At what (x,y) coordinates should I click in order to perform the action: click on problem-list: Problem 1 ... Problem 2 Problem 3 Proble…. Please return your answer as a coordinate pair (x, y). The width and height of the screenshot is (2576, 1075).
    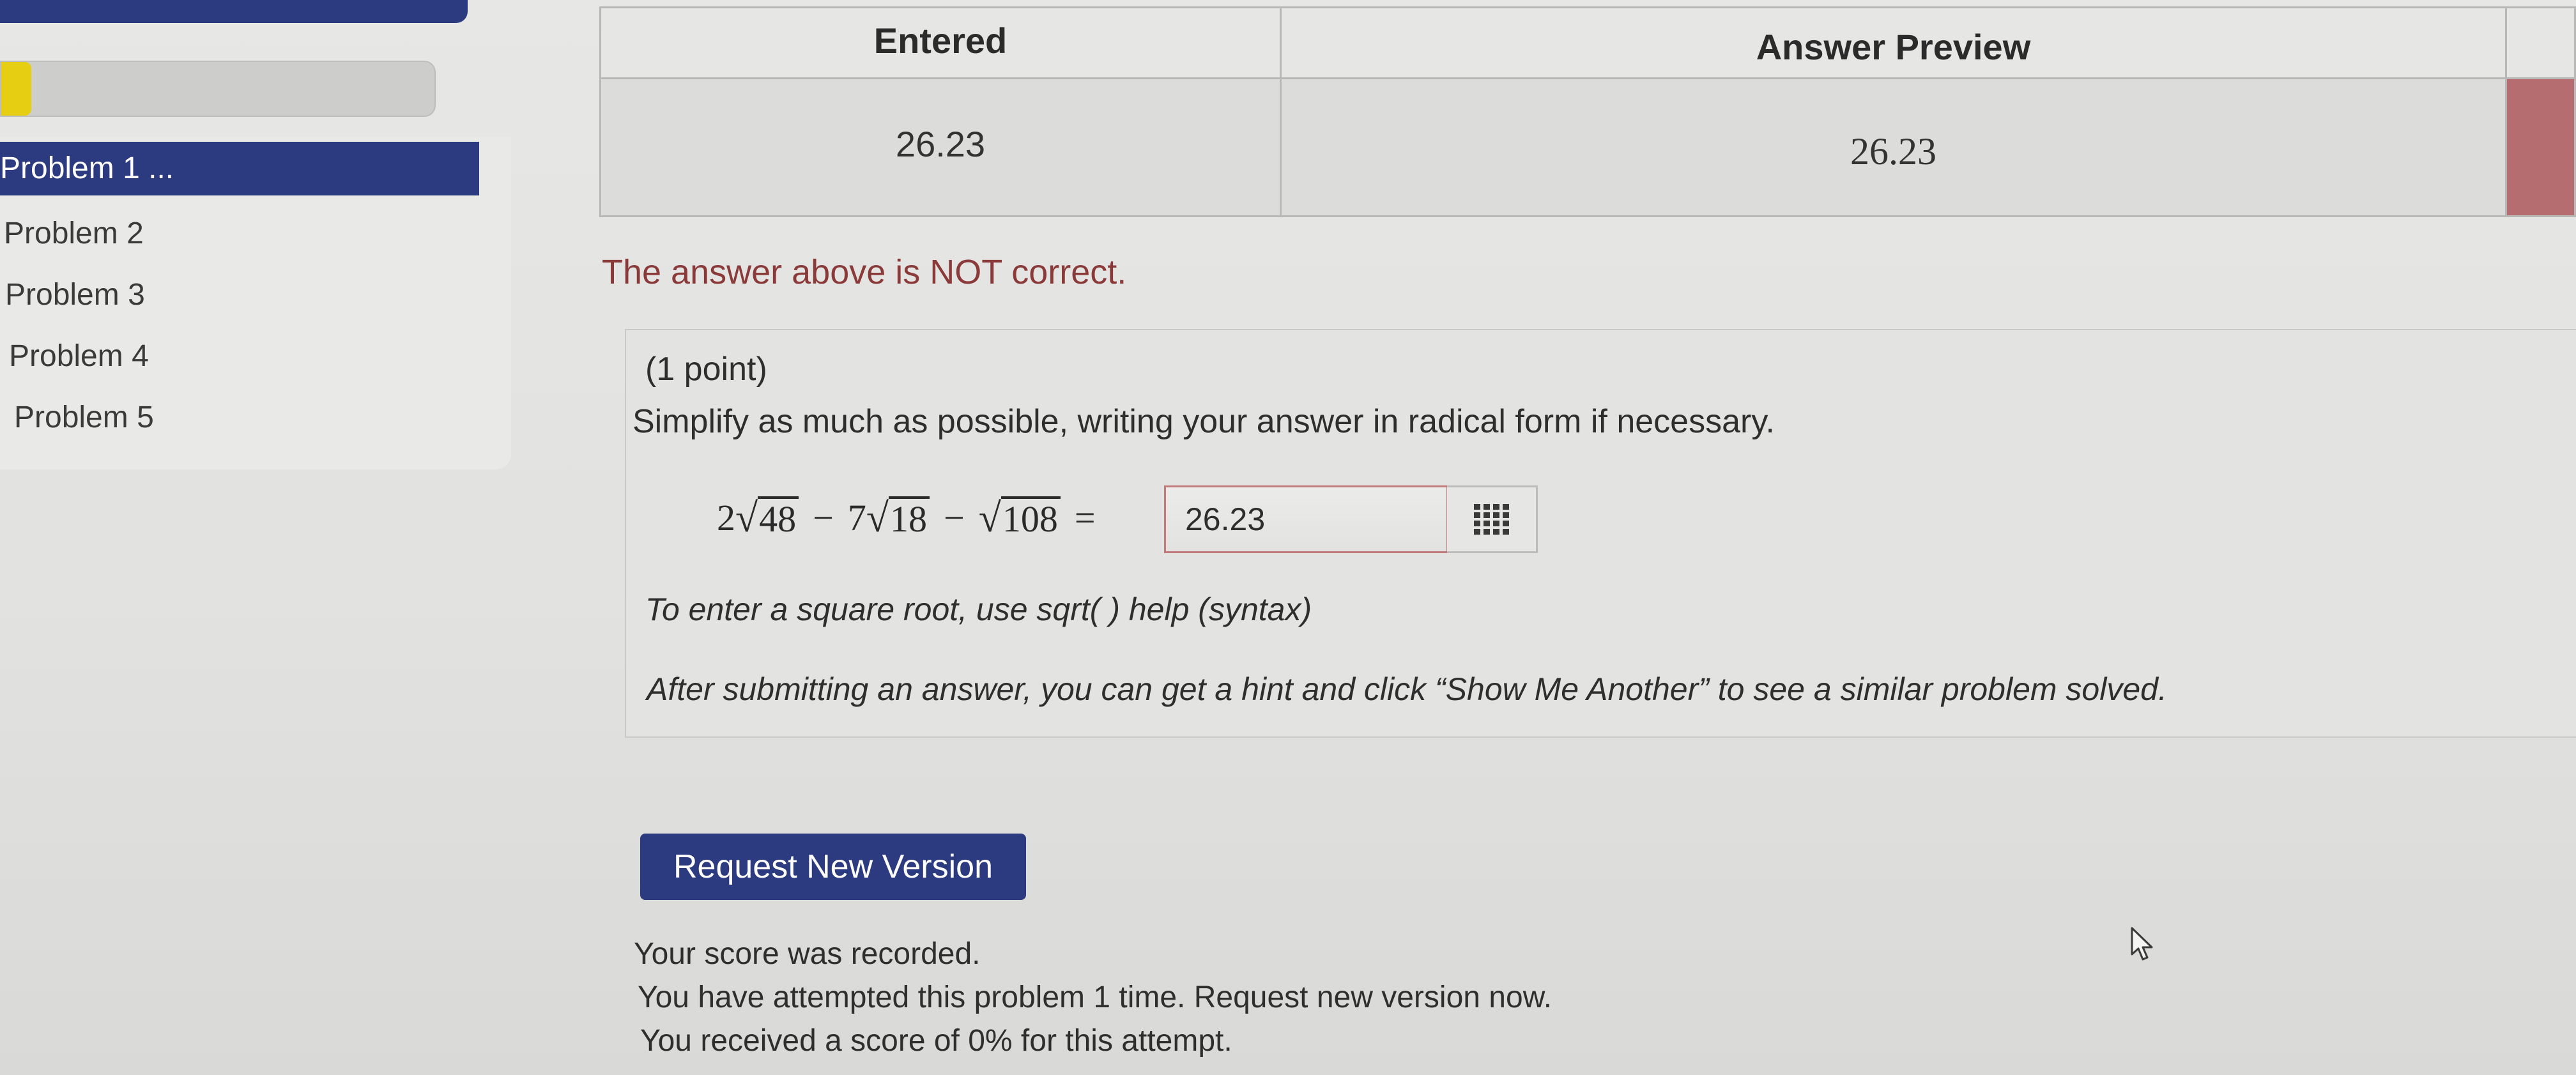
    Looking at the image, I should click on (239, 295).